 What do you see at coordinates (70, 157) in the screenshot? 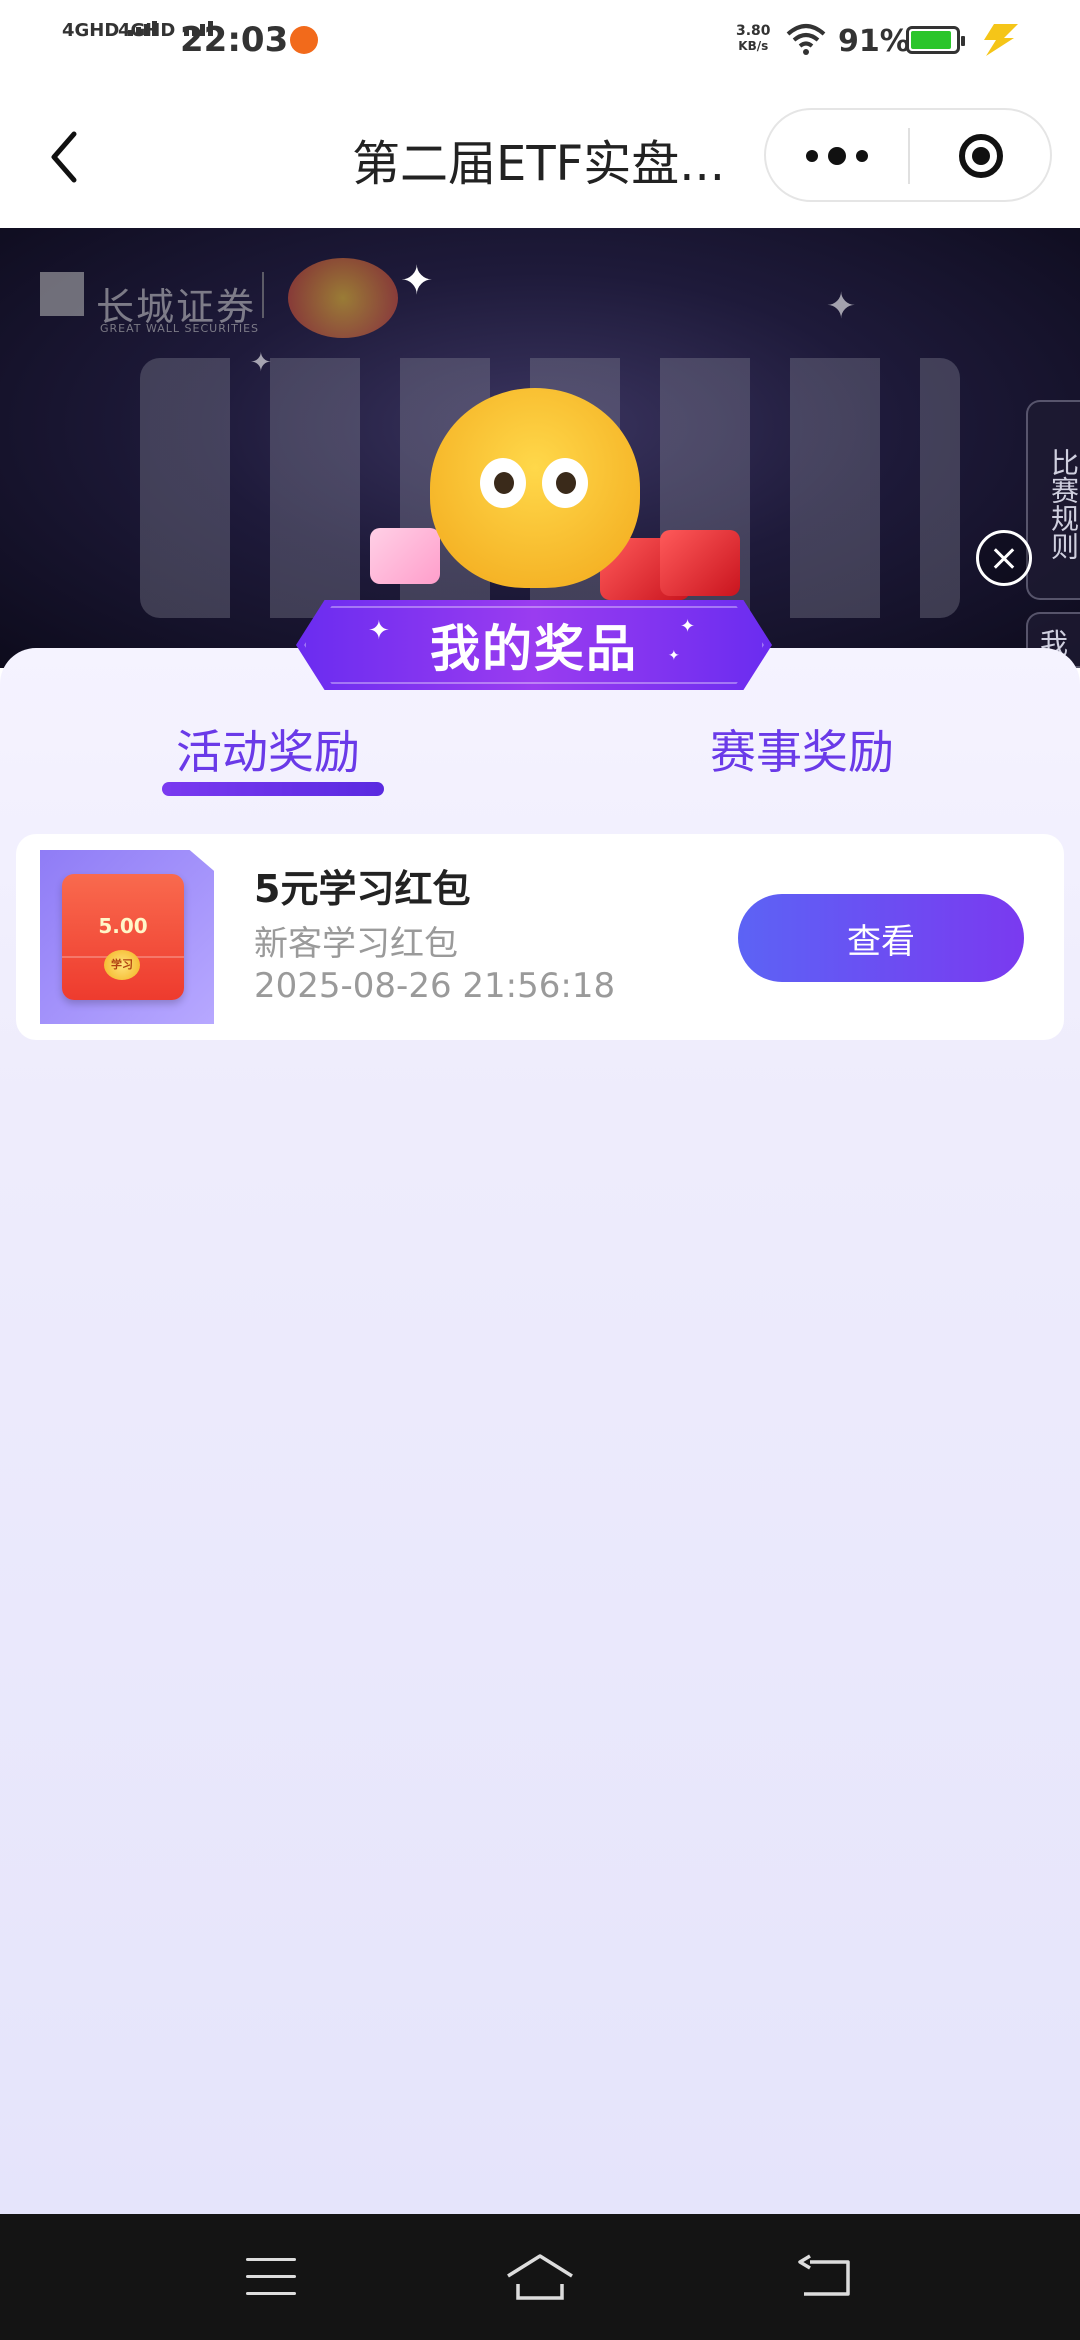
I see `back-arrow-icon` at bounding box center [70, 157].